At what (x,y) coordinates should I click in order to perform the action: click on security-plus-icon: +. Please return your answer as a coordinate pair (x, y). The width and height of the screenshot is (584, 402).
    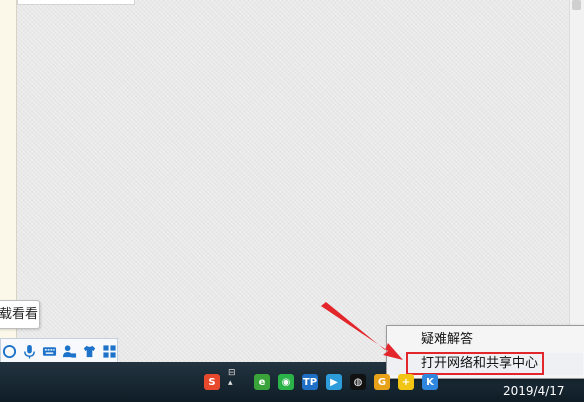
    Looking at the image, I should click on (406, 382).